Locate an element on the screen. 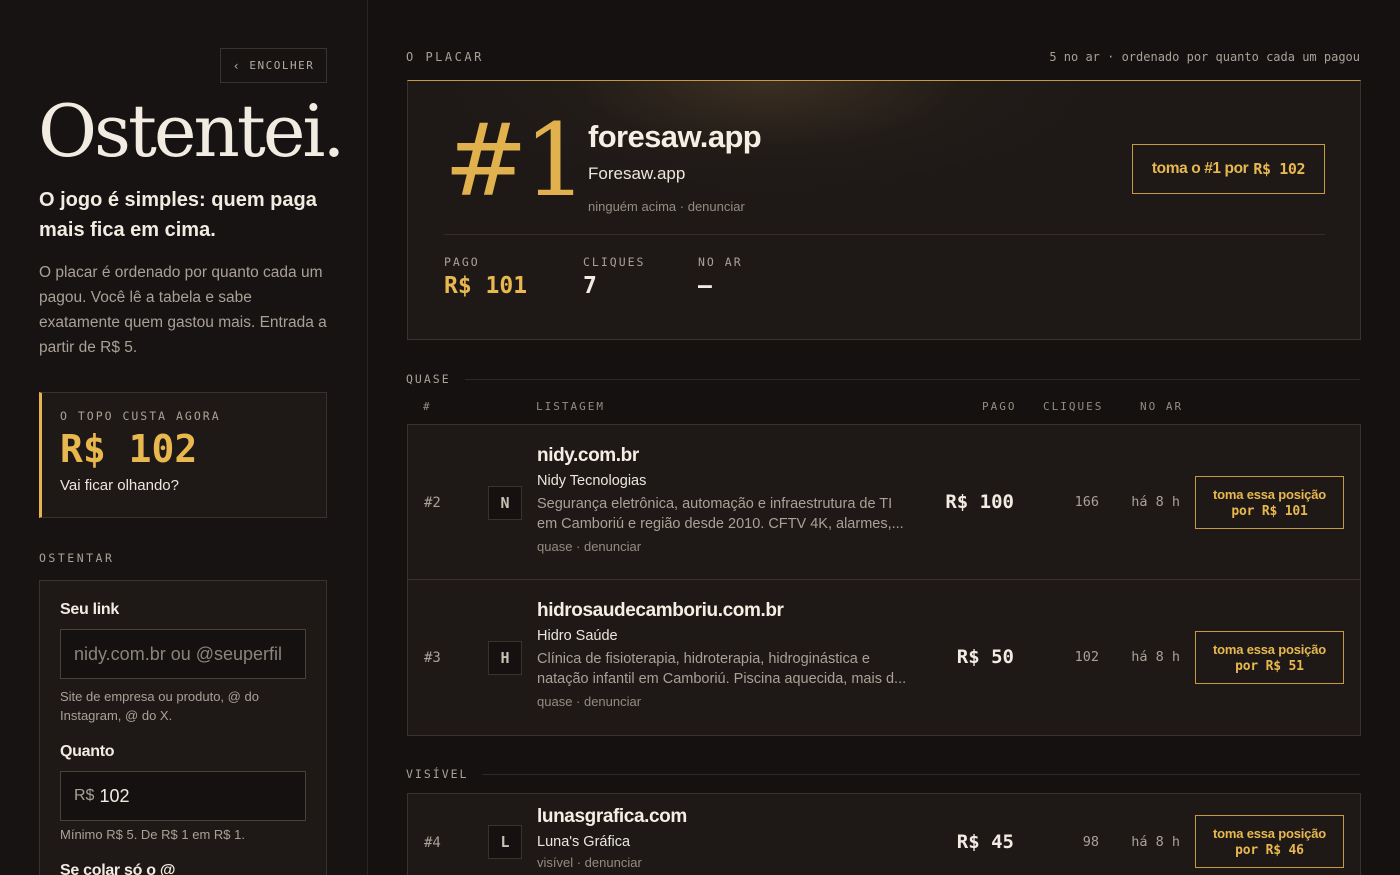  stat-air-value: — is located at coordinates (705, 286).